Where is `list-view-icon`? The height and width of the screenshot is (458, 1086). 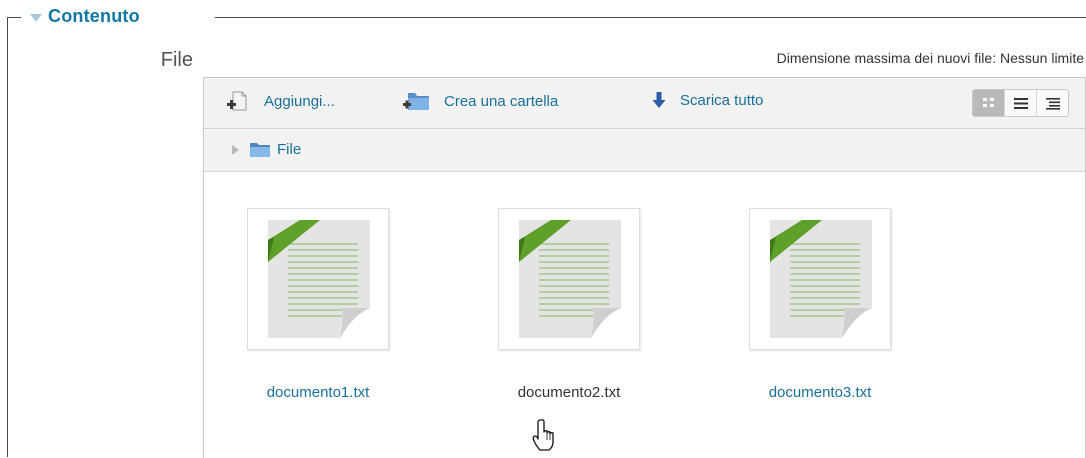 list-view-icon is located at coordinates (1020, 103).